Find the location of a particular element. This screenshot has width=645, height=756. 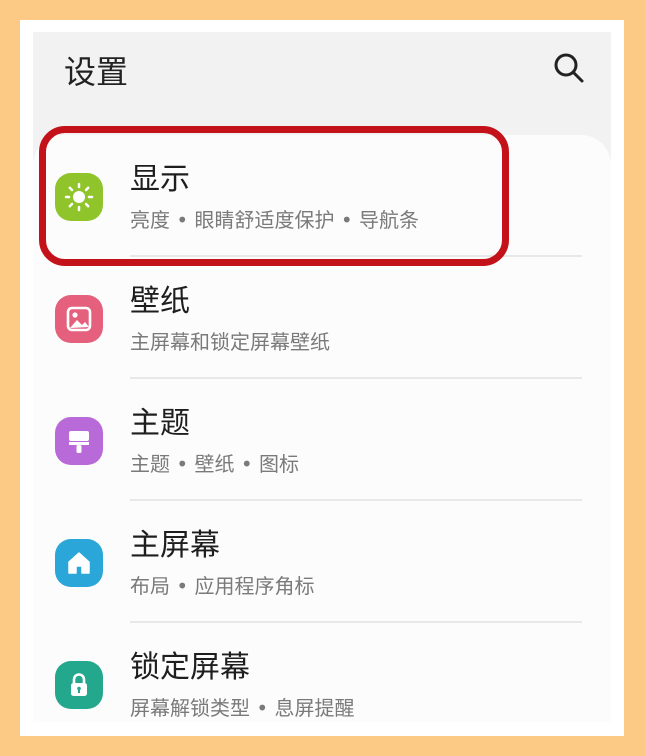

lock-icon is located at coordinates (79, 685).